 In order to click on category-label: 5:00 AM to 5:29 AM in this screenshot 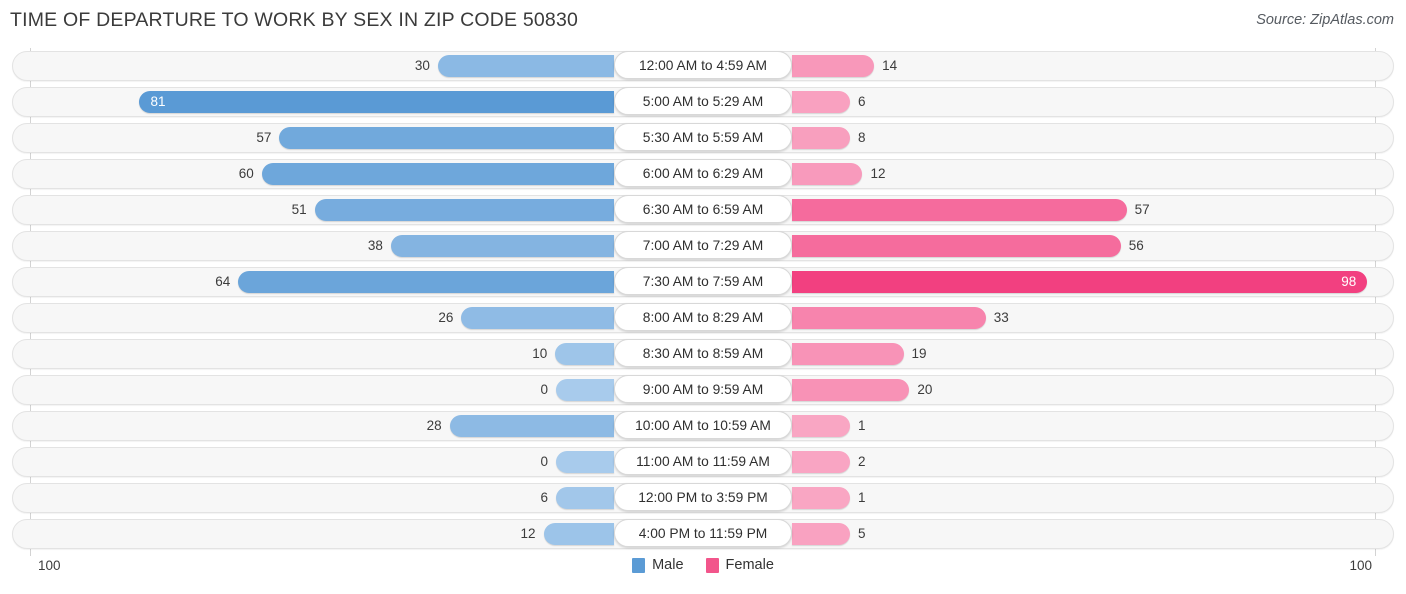, I will do `click(703, 101)`.